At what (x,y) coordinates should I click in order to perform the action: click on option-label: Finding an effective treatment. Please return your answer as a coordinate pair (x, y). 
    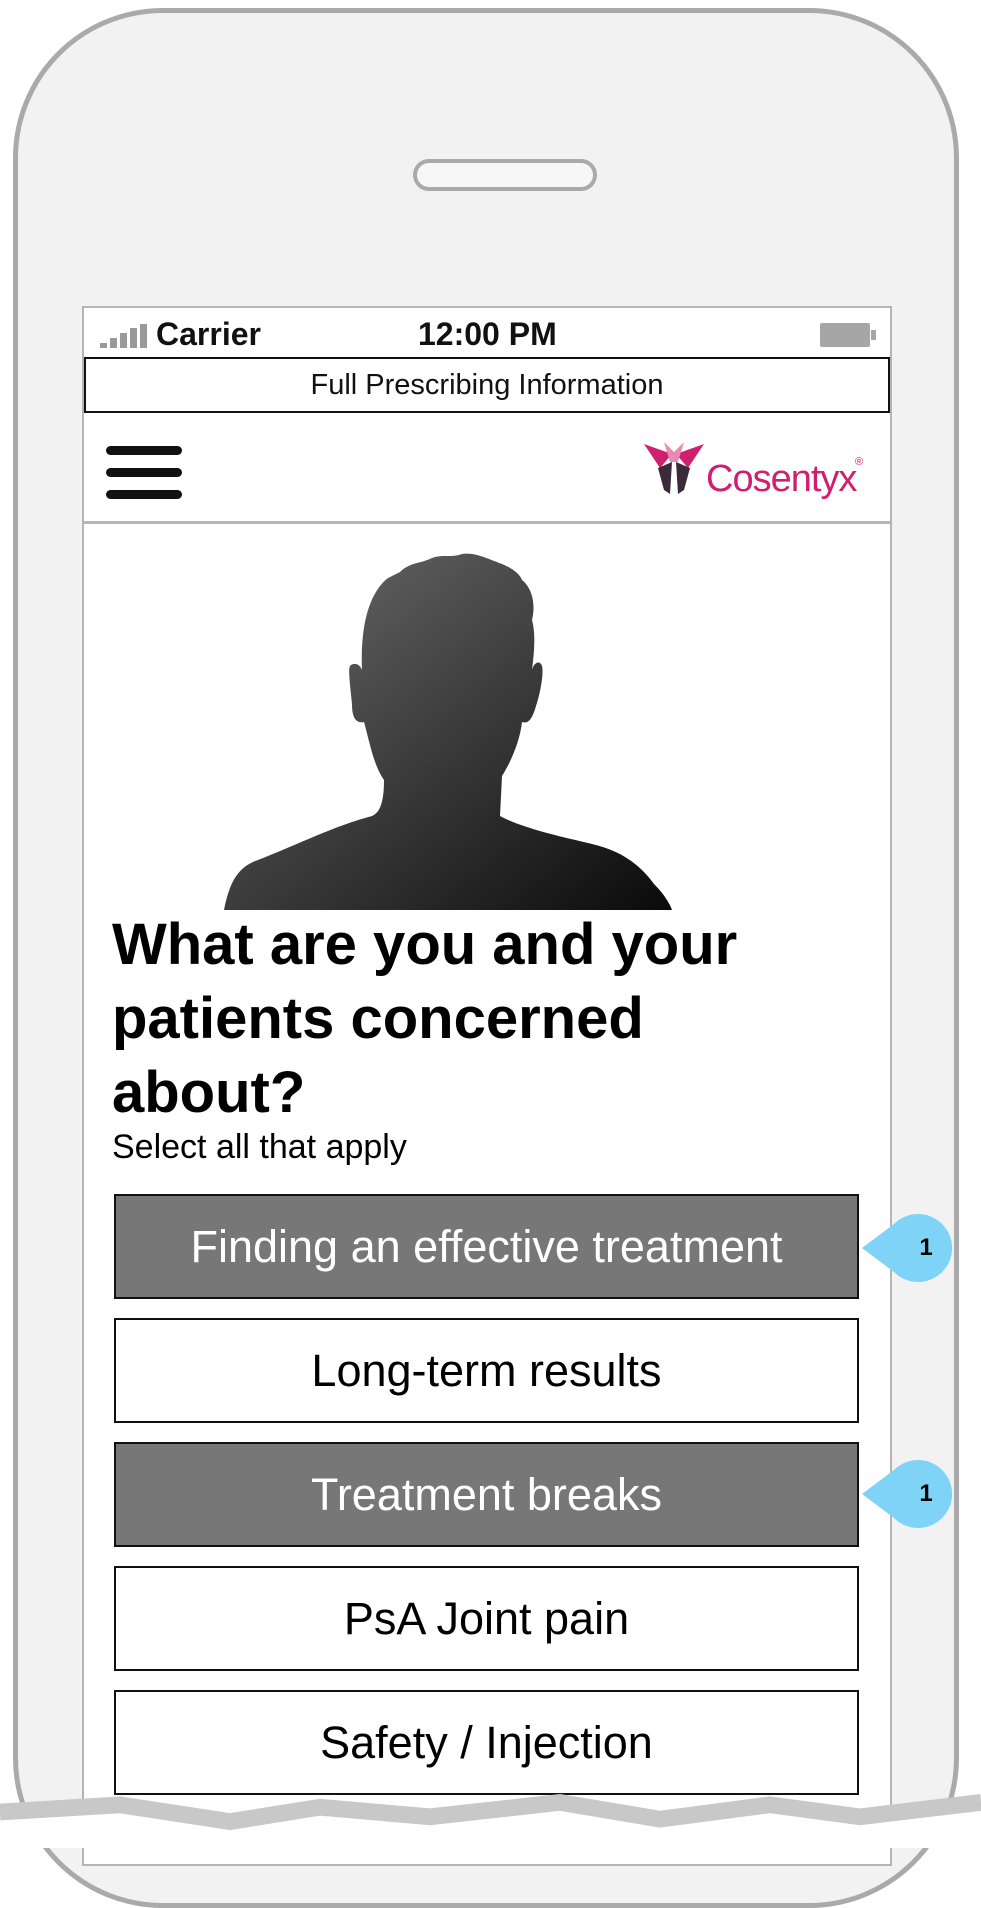
    Looking at the image, I should click on (486, 1246).